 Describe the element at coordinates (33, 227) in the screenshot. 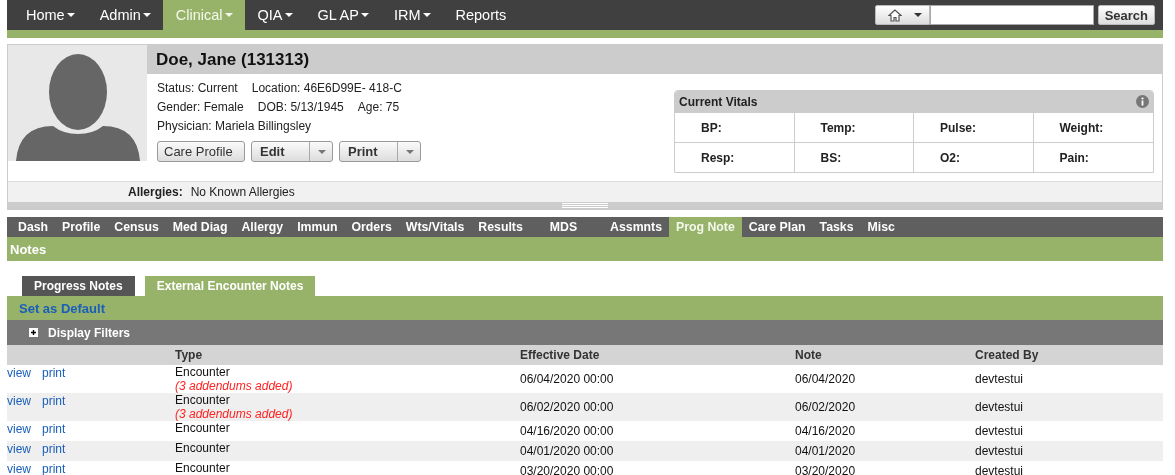

I see `module-tab: Dash` at that location.